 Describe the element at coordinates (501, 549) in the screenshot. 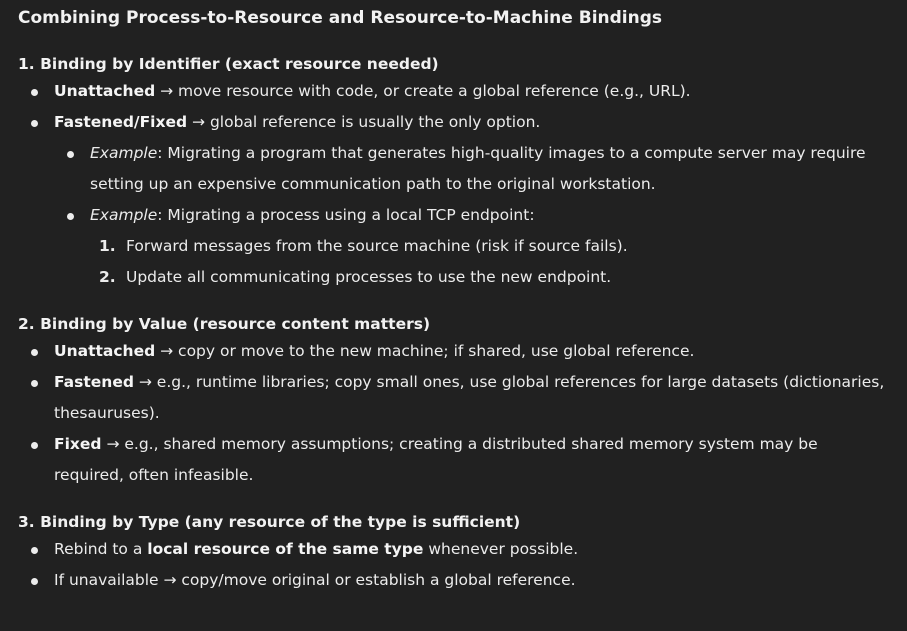

I see `item-text: whenever possible.` at that location.